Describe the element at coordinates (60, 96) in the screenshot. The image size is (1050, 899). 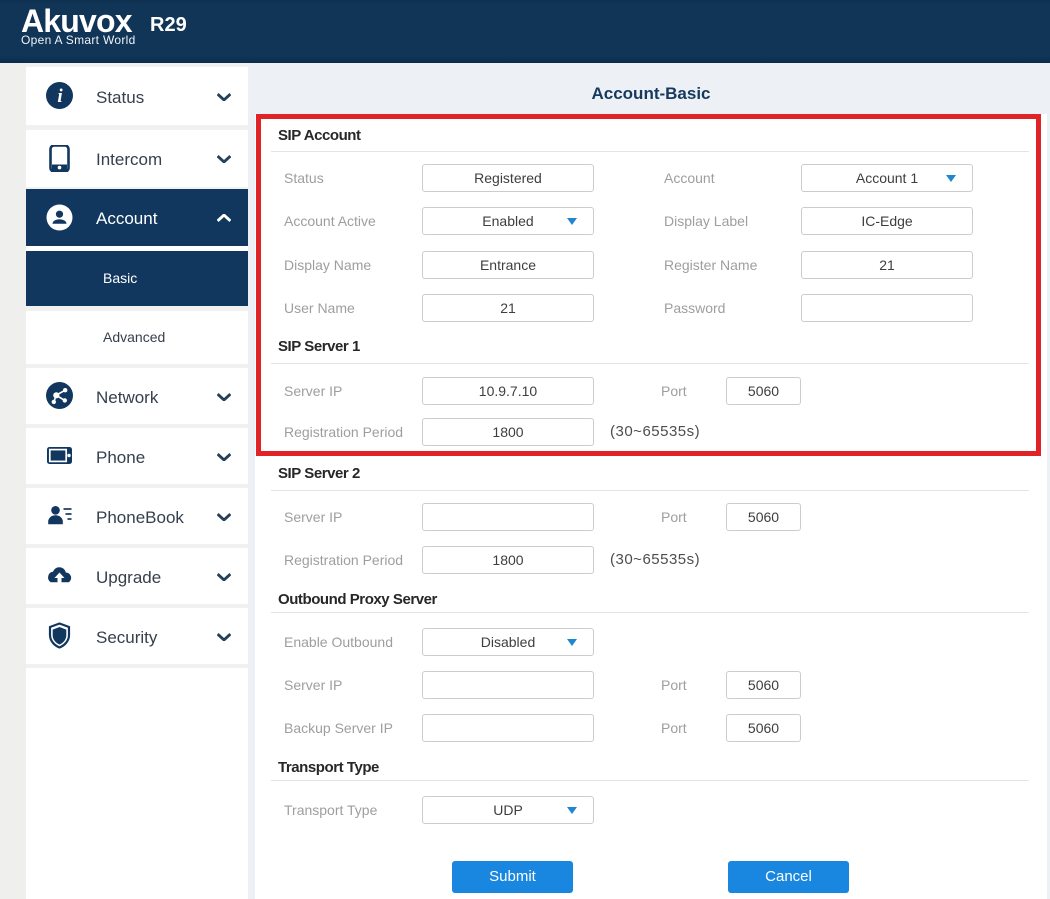
I see `svg-text: i` at that location.